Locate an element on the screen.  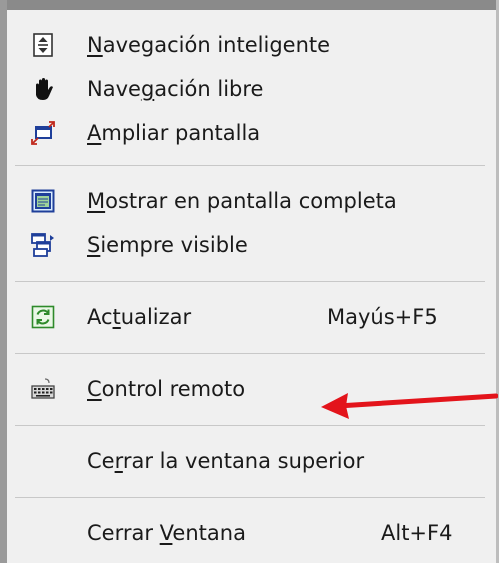
fullscreen-icon is located at coordinates (43, 201).